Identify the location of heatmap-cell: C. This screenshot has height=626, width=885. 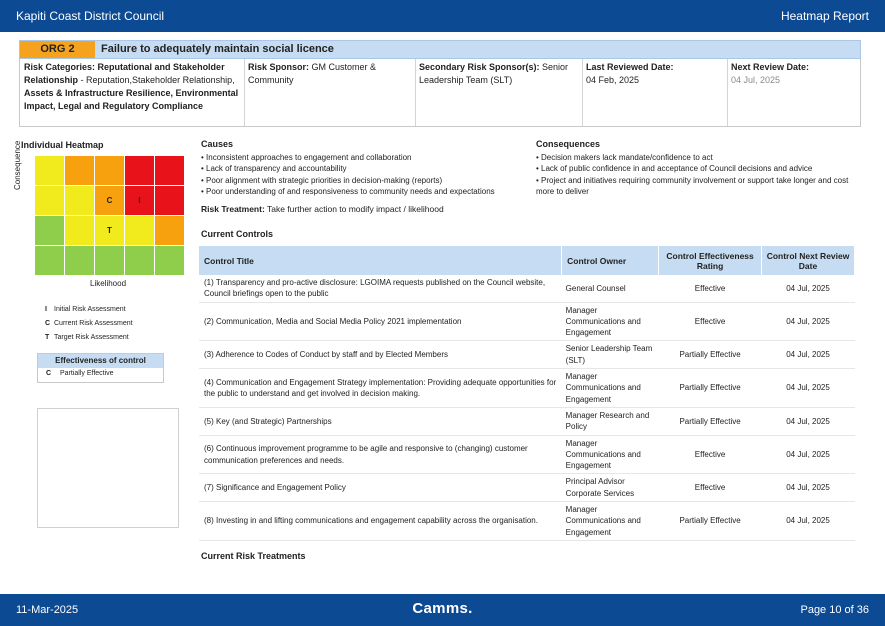
(109, 200).